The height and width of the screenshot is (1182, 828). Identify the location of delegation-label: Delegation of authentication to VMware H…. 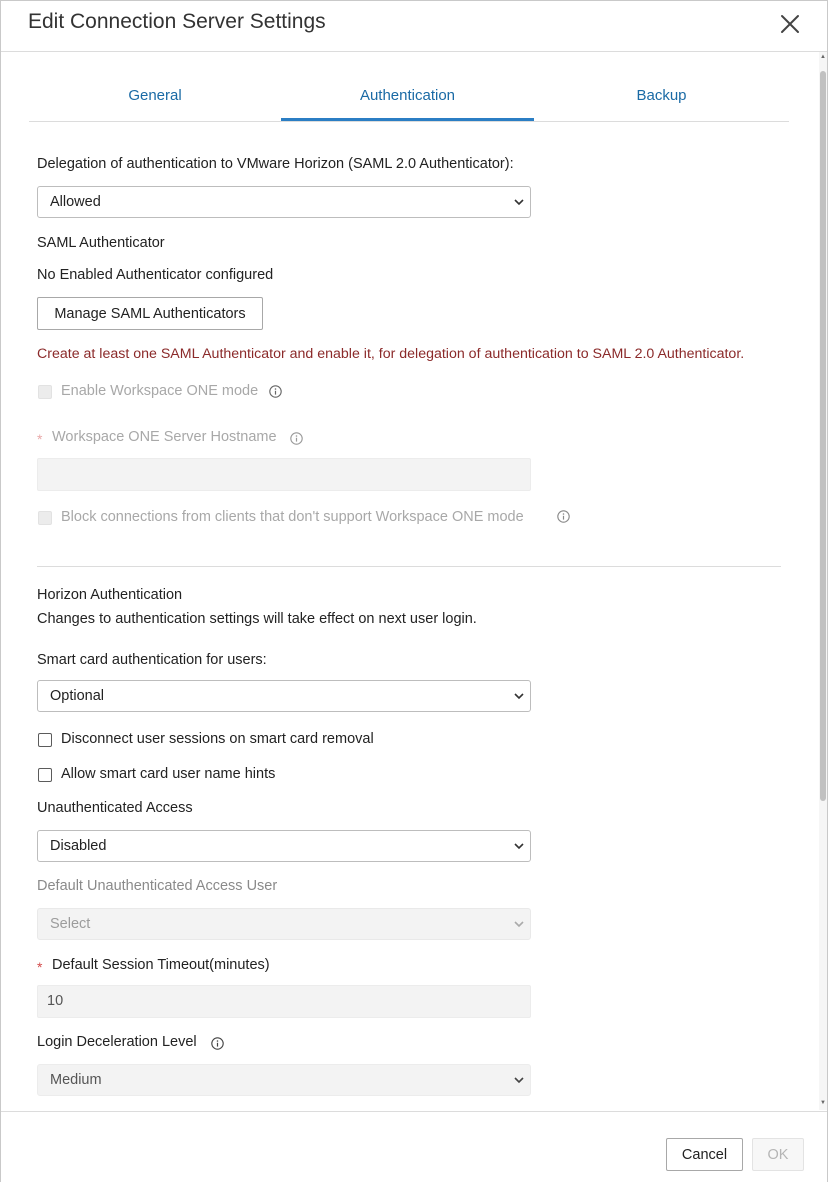
(275, 164).